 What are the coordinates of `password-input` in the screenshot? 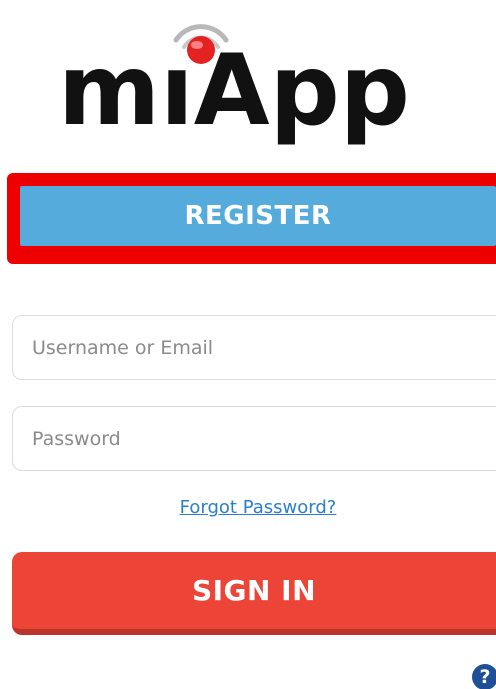 It's located at (254, 438).